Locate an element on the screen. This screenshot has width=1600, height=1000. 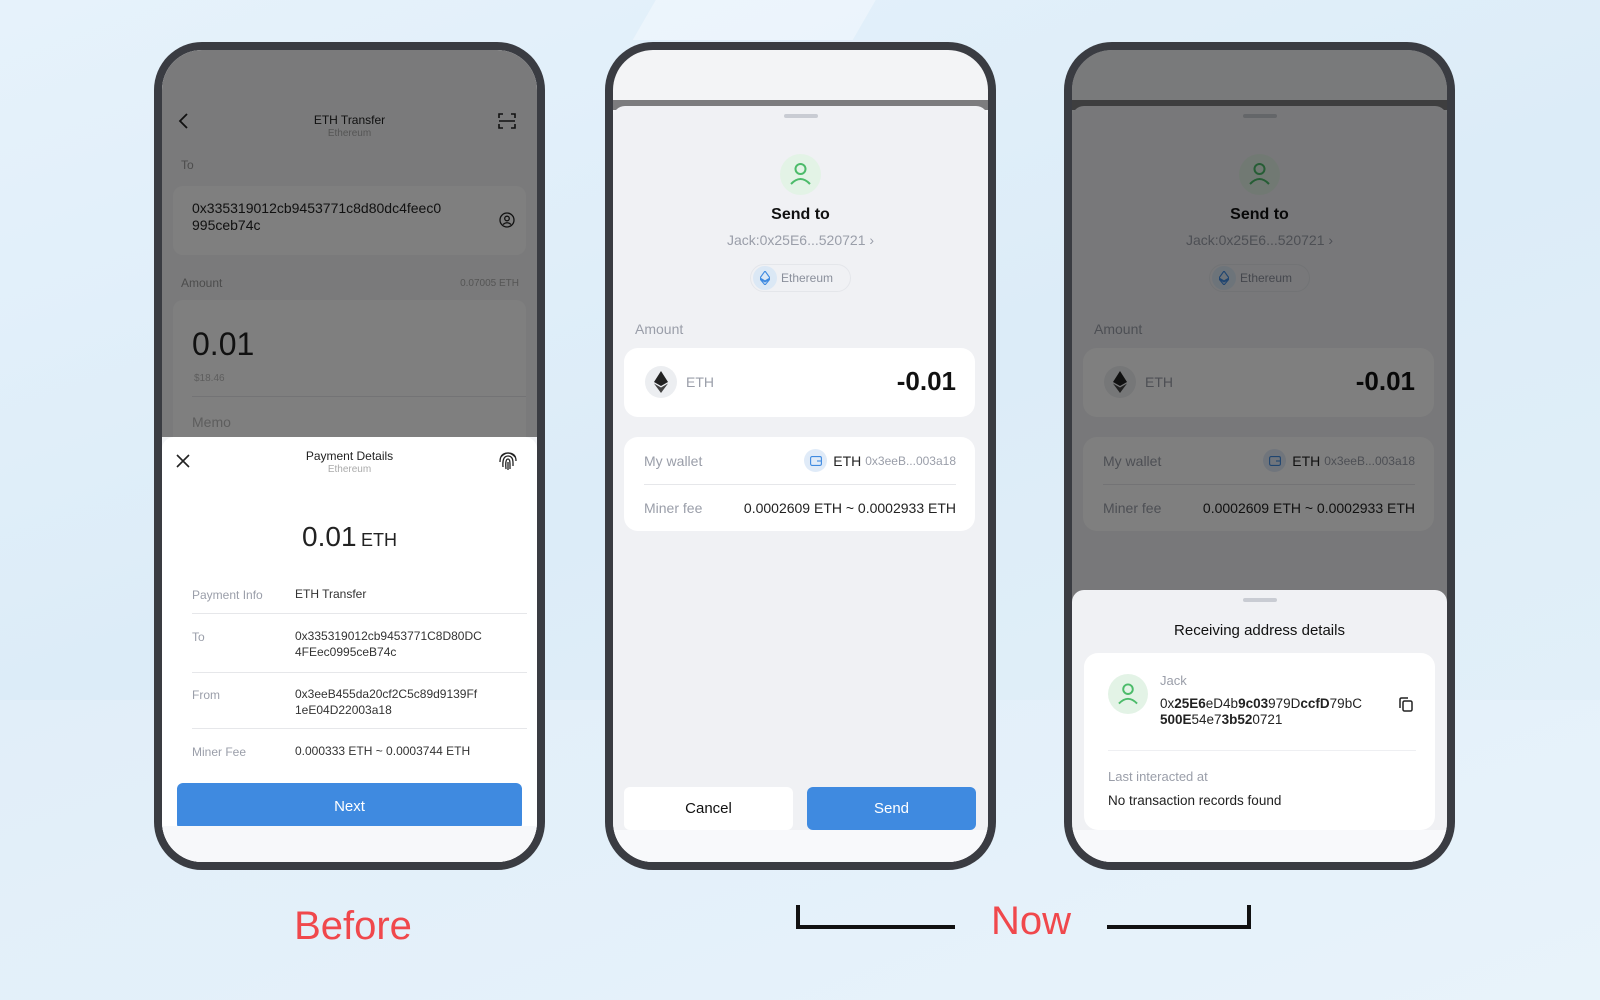
contact-name: Jack is located at coordinates (1173, 680).